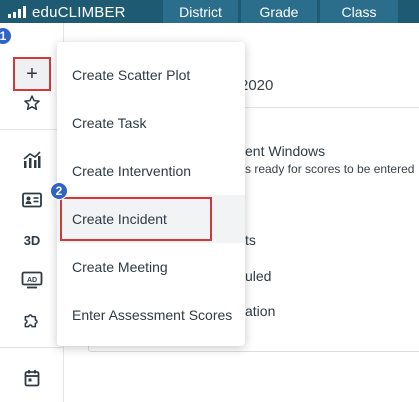 This screenshot has width=419, height=402. I want to click on calendar-button, so click(32, 378).